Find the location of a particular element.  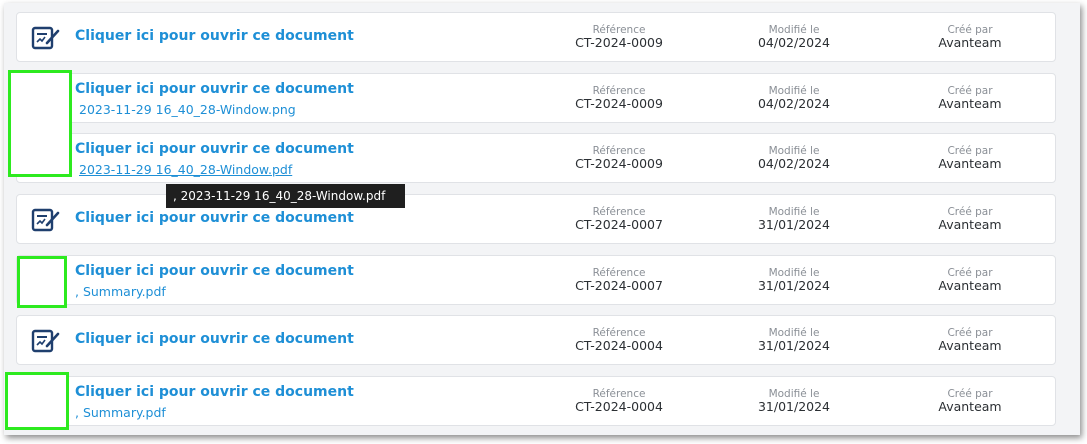

attachment-link: 2023-11-29 16_40_28-Window.png is located at coordinates (187, 109).